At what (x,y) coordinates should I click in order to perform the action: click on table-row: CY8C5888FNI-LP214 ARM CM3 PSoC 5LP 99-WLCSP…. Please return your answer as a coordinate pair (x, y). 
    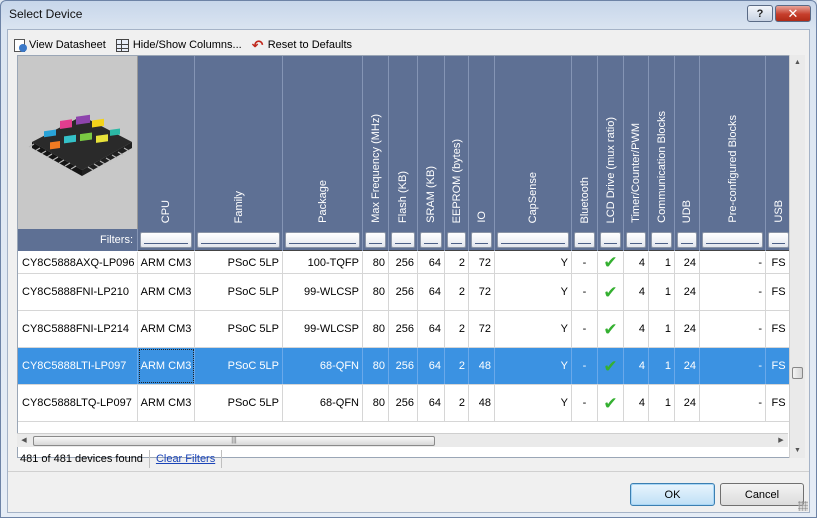
    Looking at the image, I should click on (408, 329).